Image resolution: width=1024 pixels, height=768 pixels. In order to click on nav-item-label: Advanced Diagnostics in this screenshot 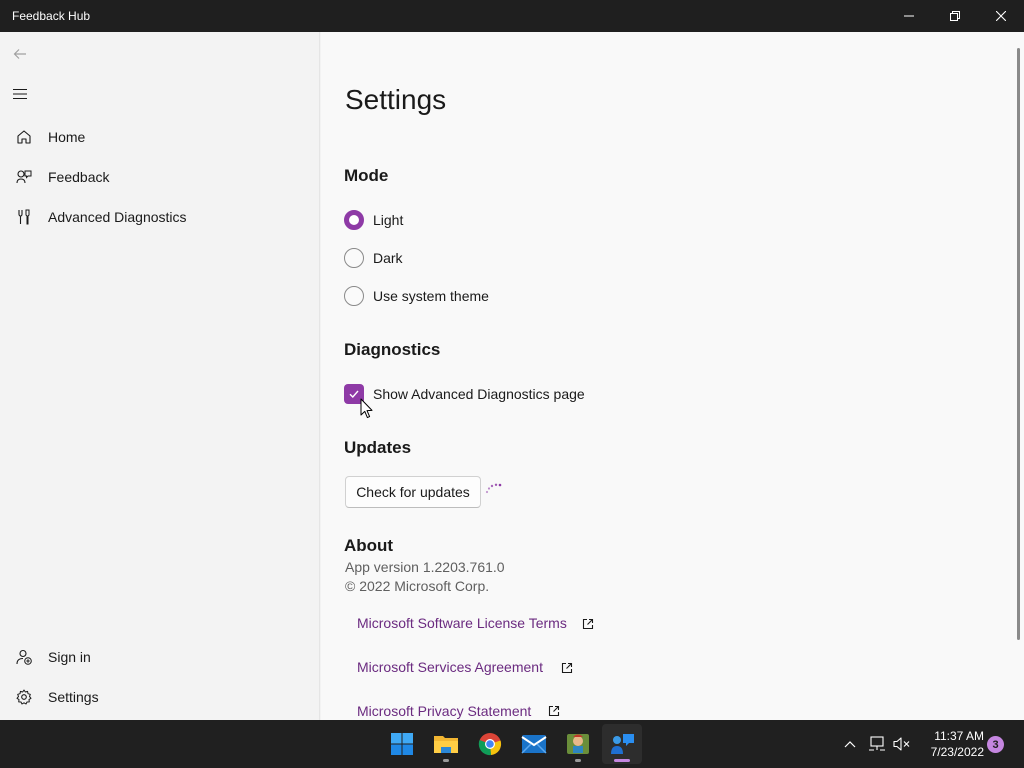, I will do `click(117, 217)`.